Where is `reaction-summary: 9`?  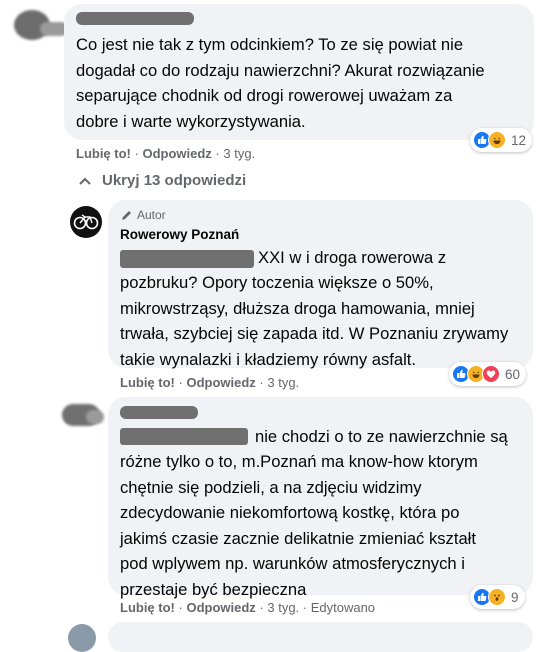
reaction-summary: 9 is located at coordinates (497, 597).